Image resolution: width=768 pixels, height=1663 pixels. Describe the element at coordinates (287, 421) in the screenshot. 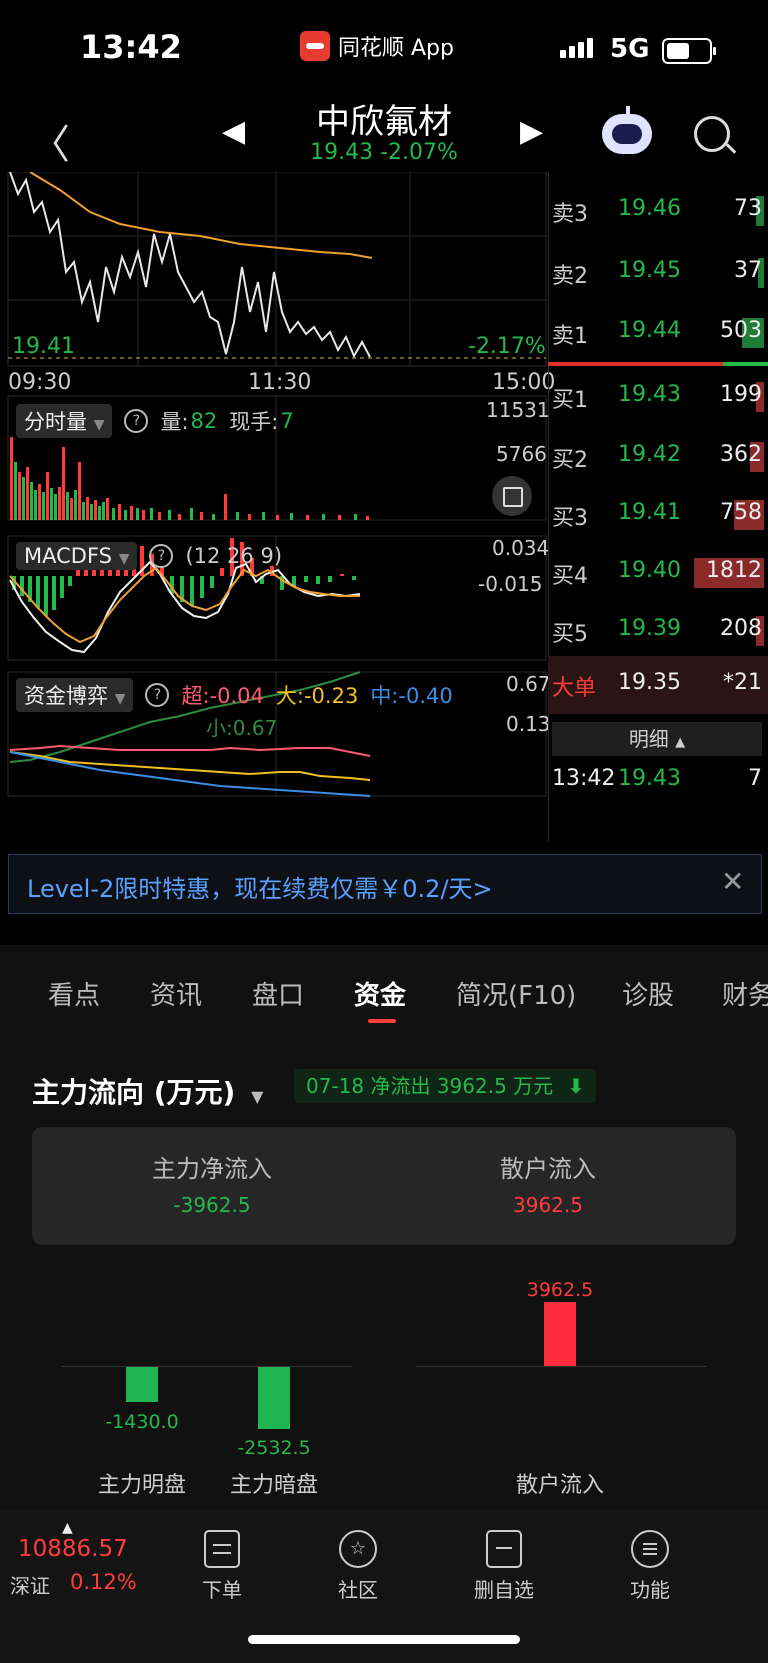

I see `hand-value: 7` at that location.